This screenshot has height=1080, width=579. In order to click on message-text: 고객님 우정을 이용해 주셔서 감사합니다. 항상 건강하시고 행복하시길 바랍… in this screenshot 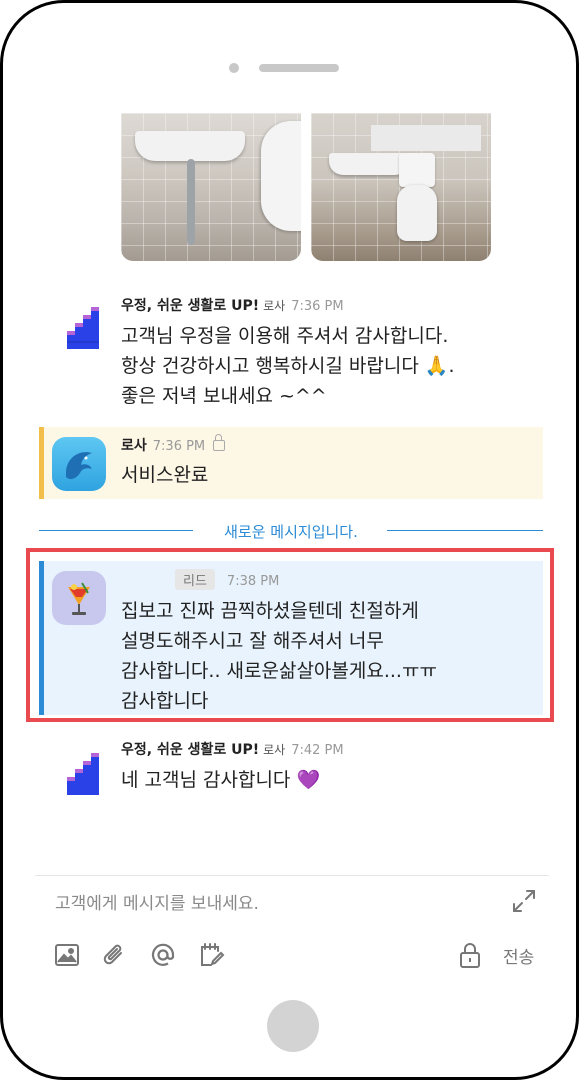, I will do `click(288, 366)`.